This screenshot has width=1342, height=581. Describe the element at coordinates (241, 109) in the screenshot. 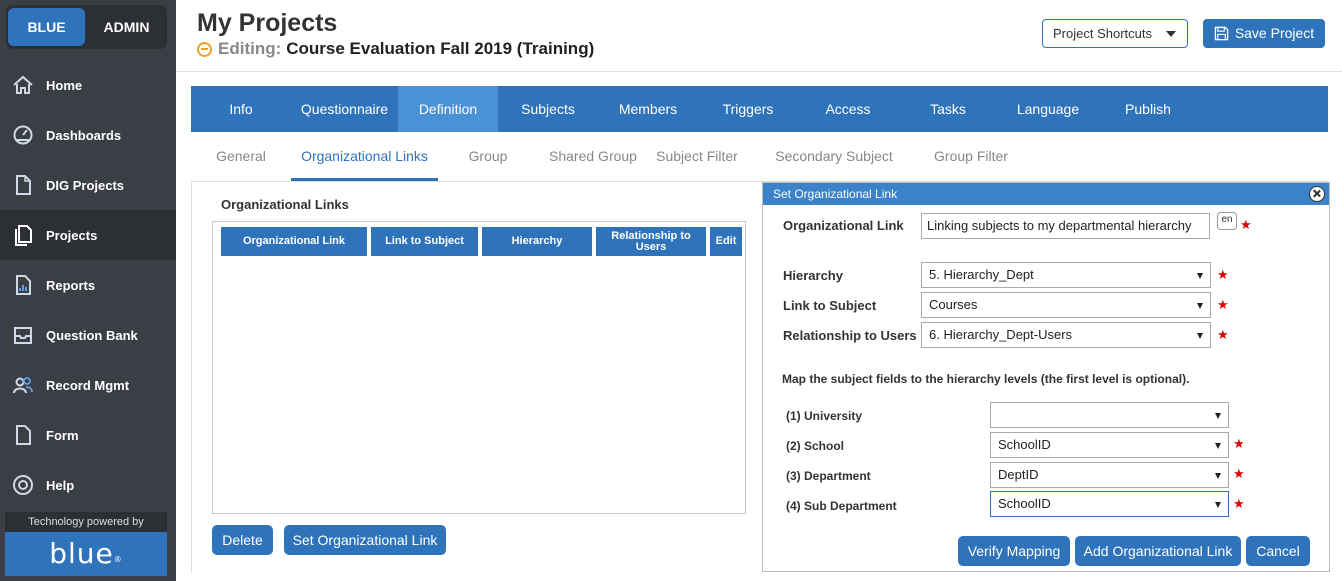

I see `tab-info: Info` at that location.